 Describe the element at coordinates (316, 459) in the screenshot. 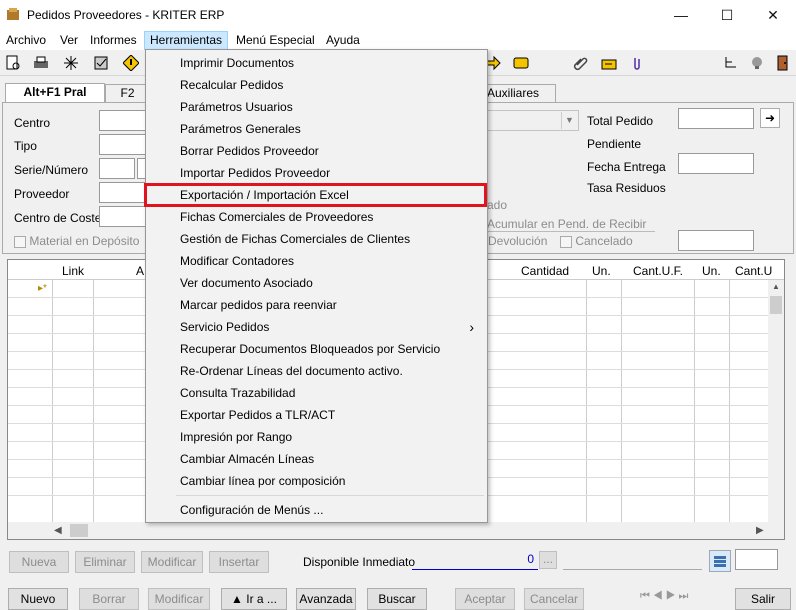

I see `menu-cambiar-almacen: Cambiar Almacén Líneas` at that location.